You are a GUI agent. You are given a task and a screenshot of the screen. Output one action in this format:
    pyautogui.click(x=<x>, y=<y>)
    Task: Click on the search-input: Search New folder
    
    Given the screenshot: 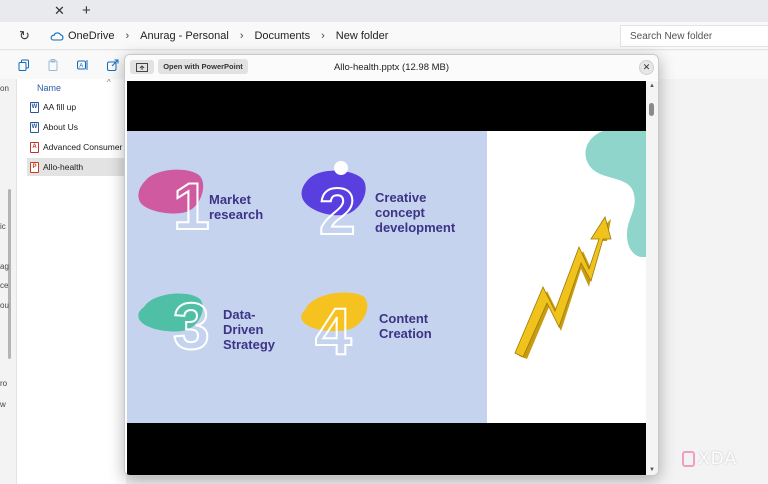 What is the action you would take?
    pyautogui.click(x=694, y=36)
    